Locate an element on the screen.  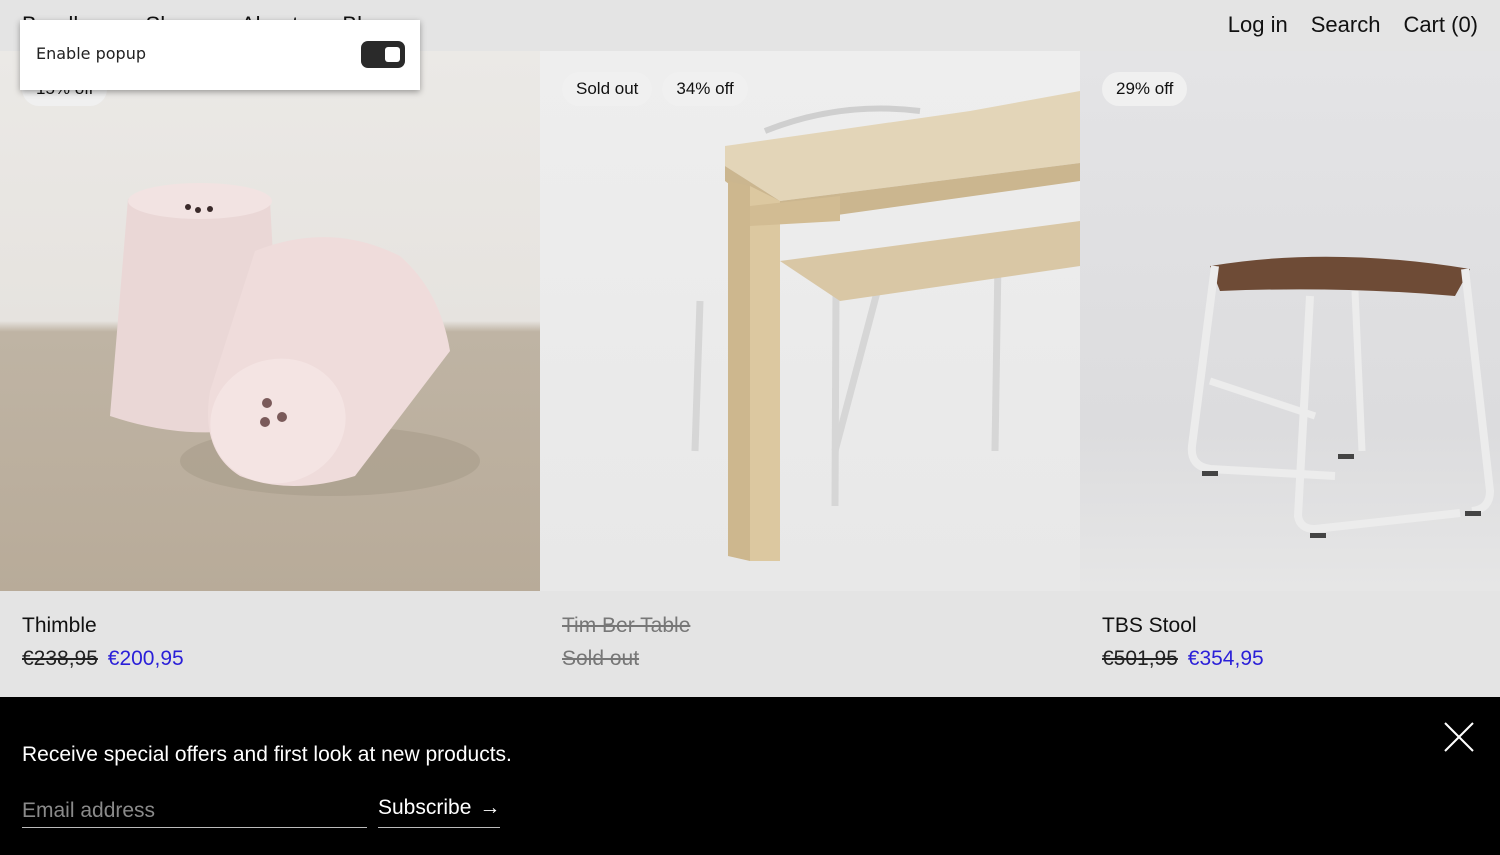
search-link: Search is located at coordinates (1346, 25).